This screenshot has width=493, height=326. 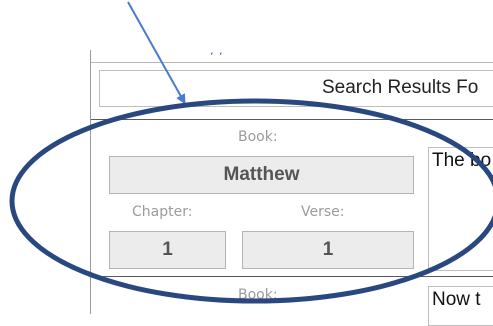 I want to click on verse-text-box: Now t, so click(x=460, y=306).